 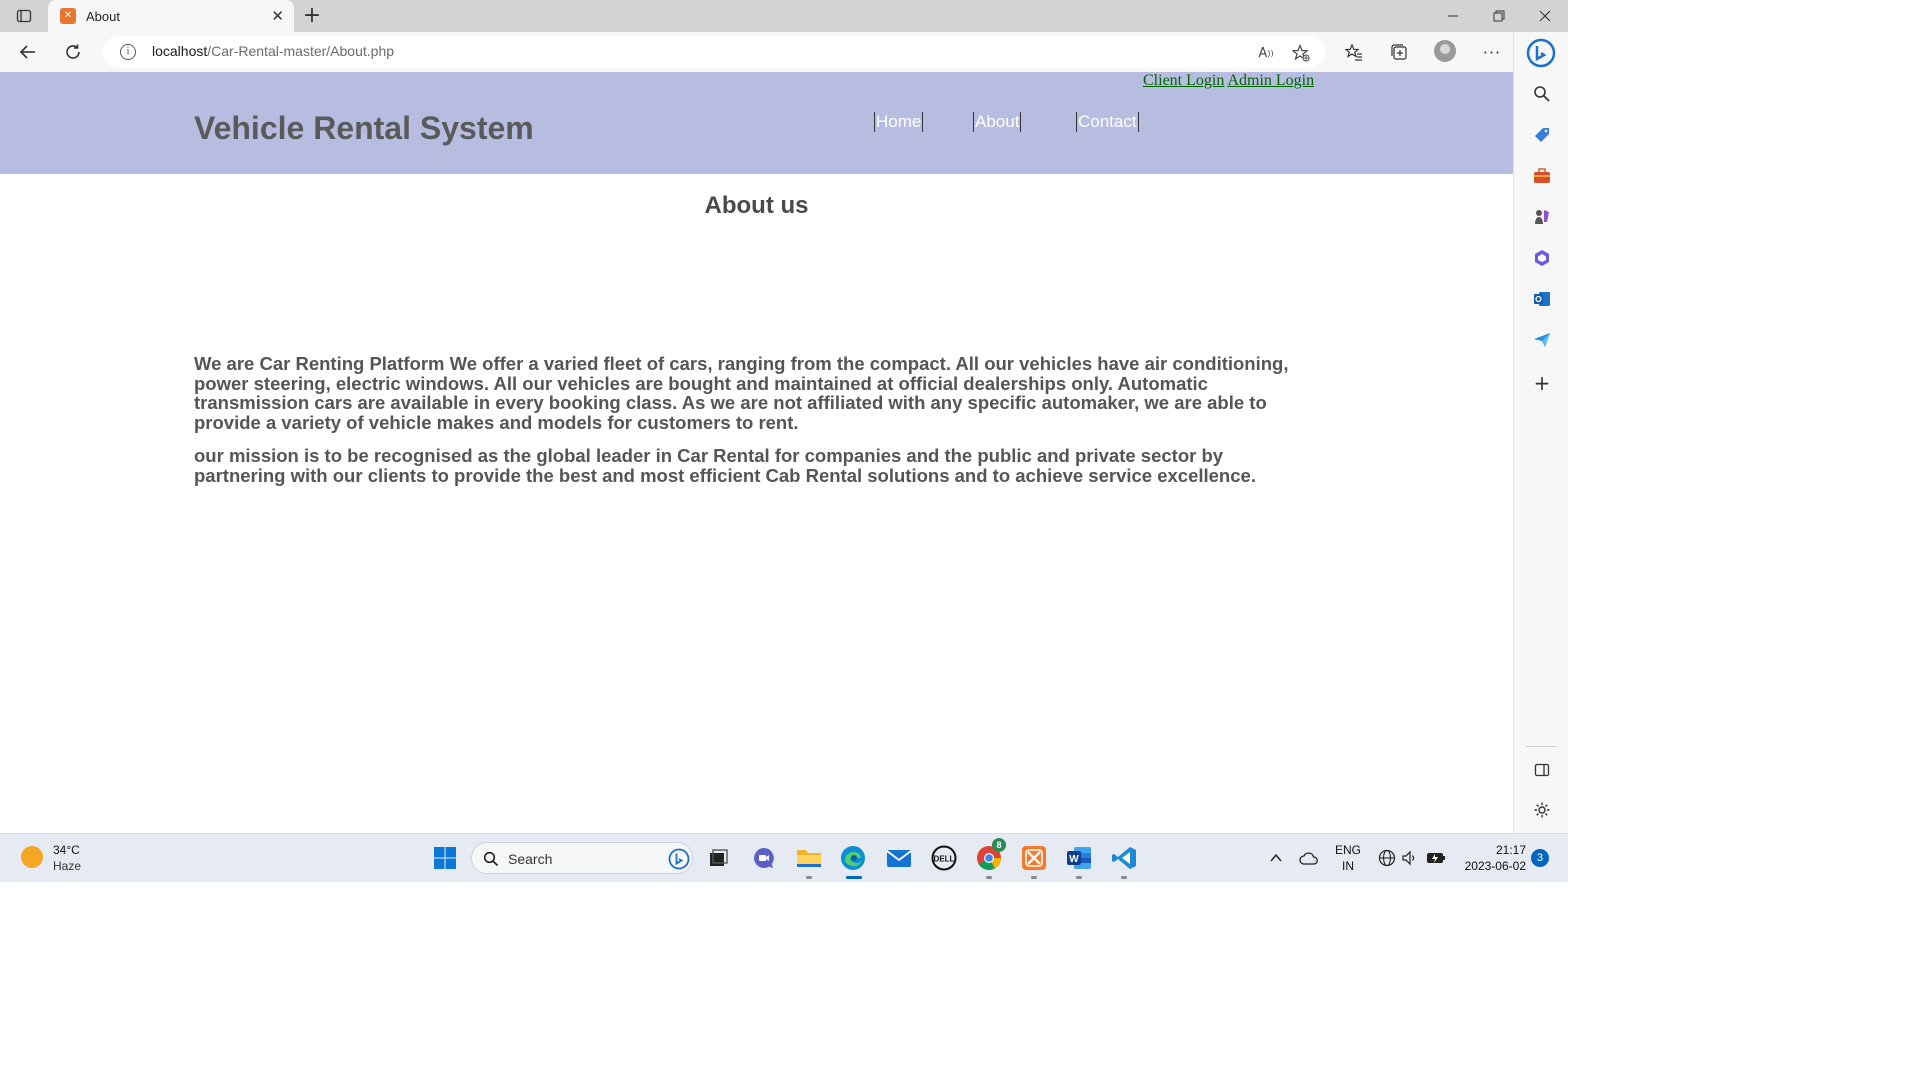 I want to click on teams-chat-icon, so click(x=764, y=858).